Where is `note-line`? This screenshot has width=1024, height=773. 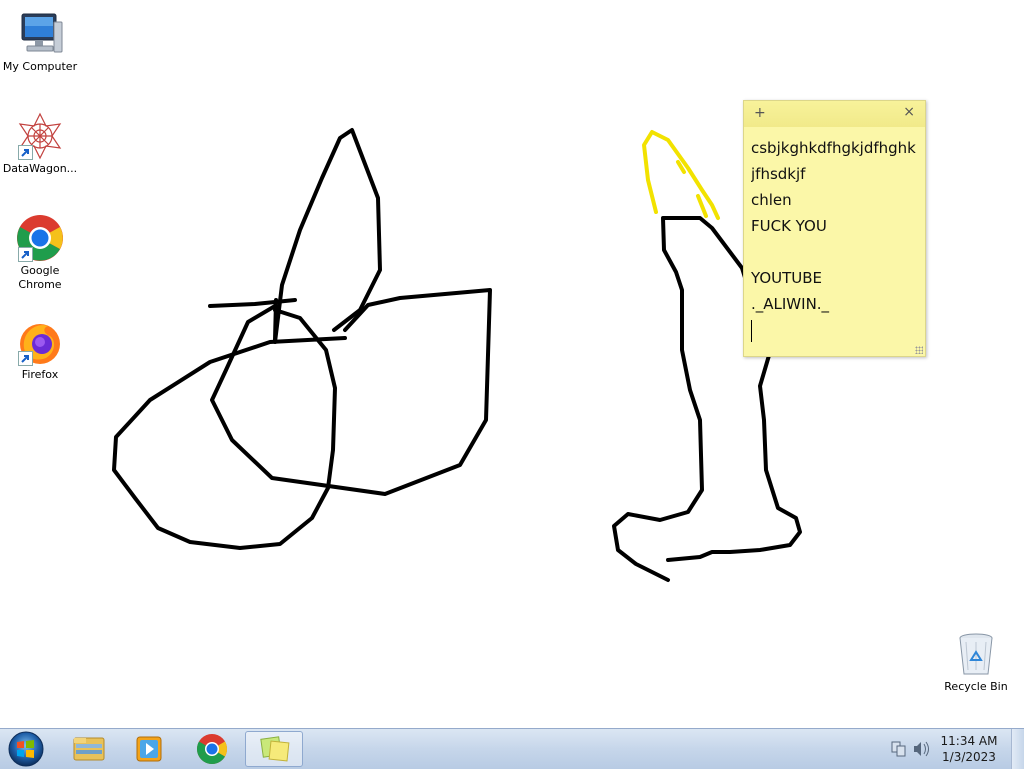 note-line is located at coordinates (834, 252).